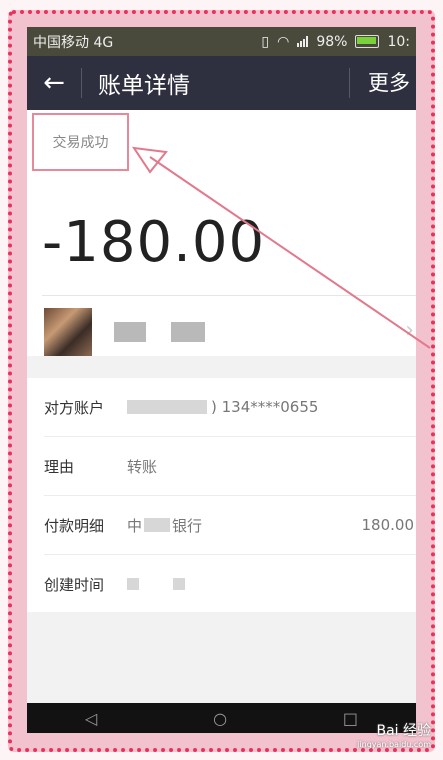 The height and width of the screenshot is (760, 443). I want to click on payment-amount: 180.00, so click(388, 525).